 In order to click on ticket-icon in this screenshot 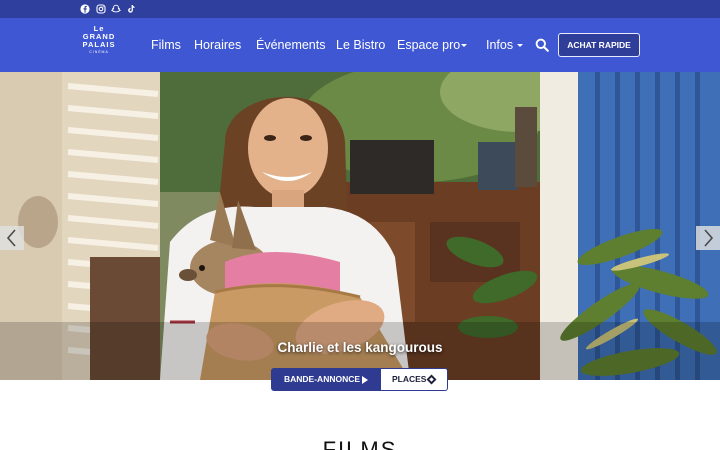, I will do `click(431, 379)`.